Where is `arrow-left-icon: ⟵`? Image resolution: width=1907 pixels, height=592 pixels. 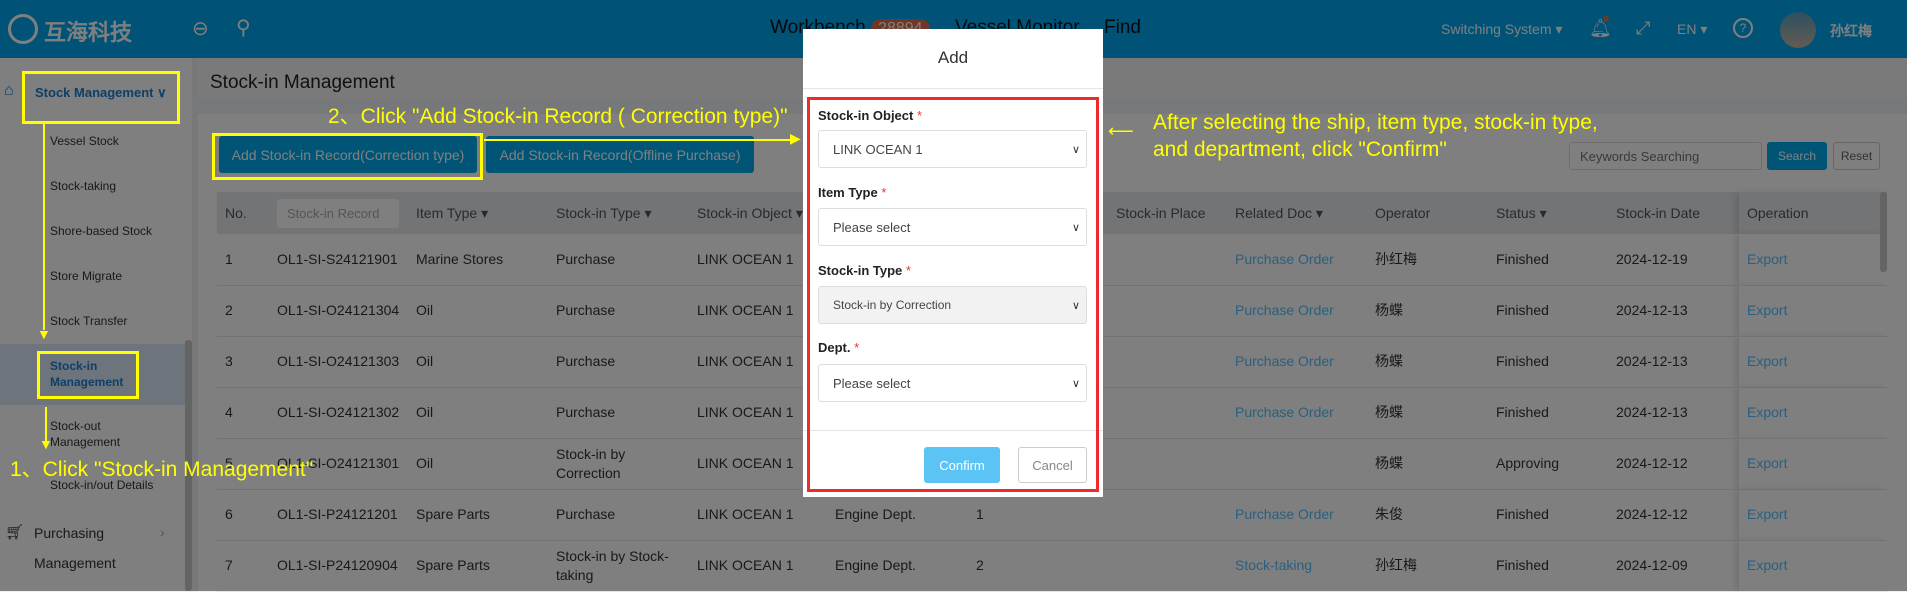 arrow-left-icon: ⟵ is located at coordinates (1121, 131).